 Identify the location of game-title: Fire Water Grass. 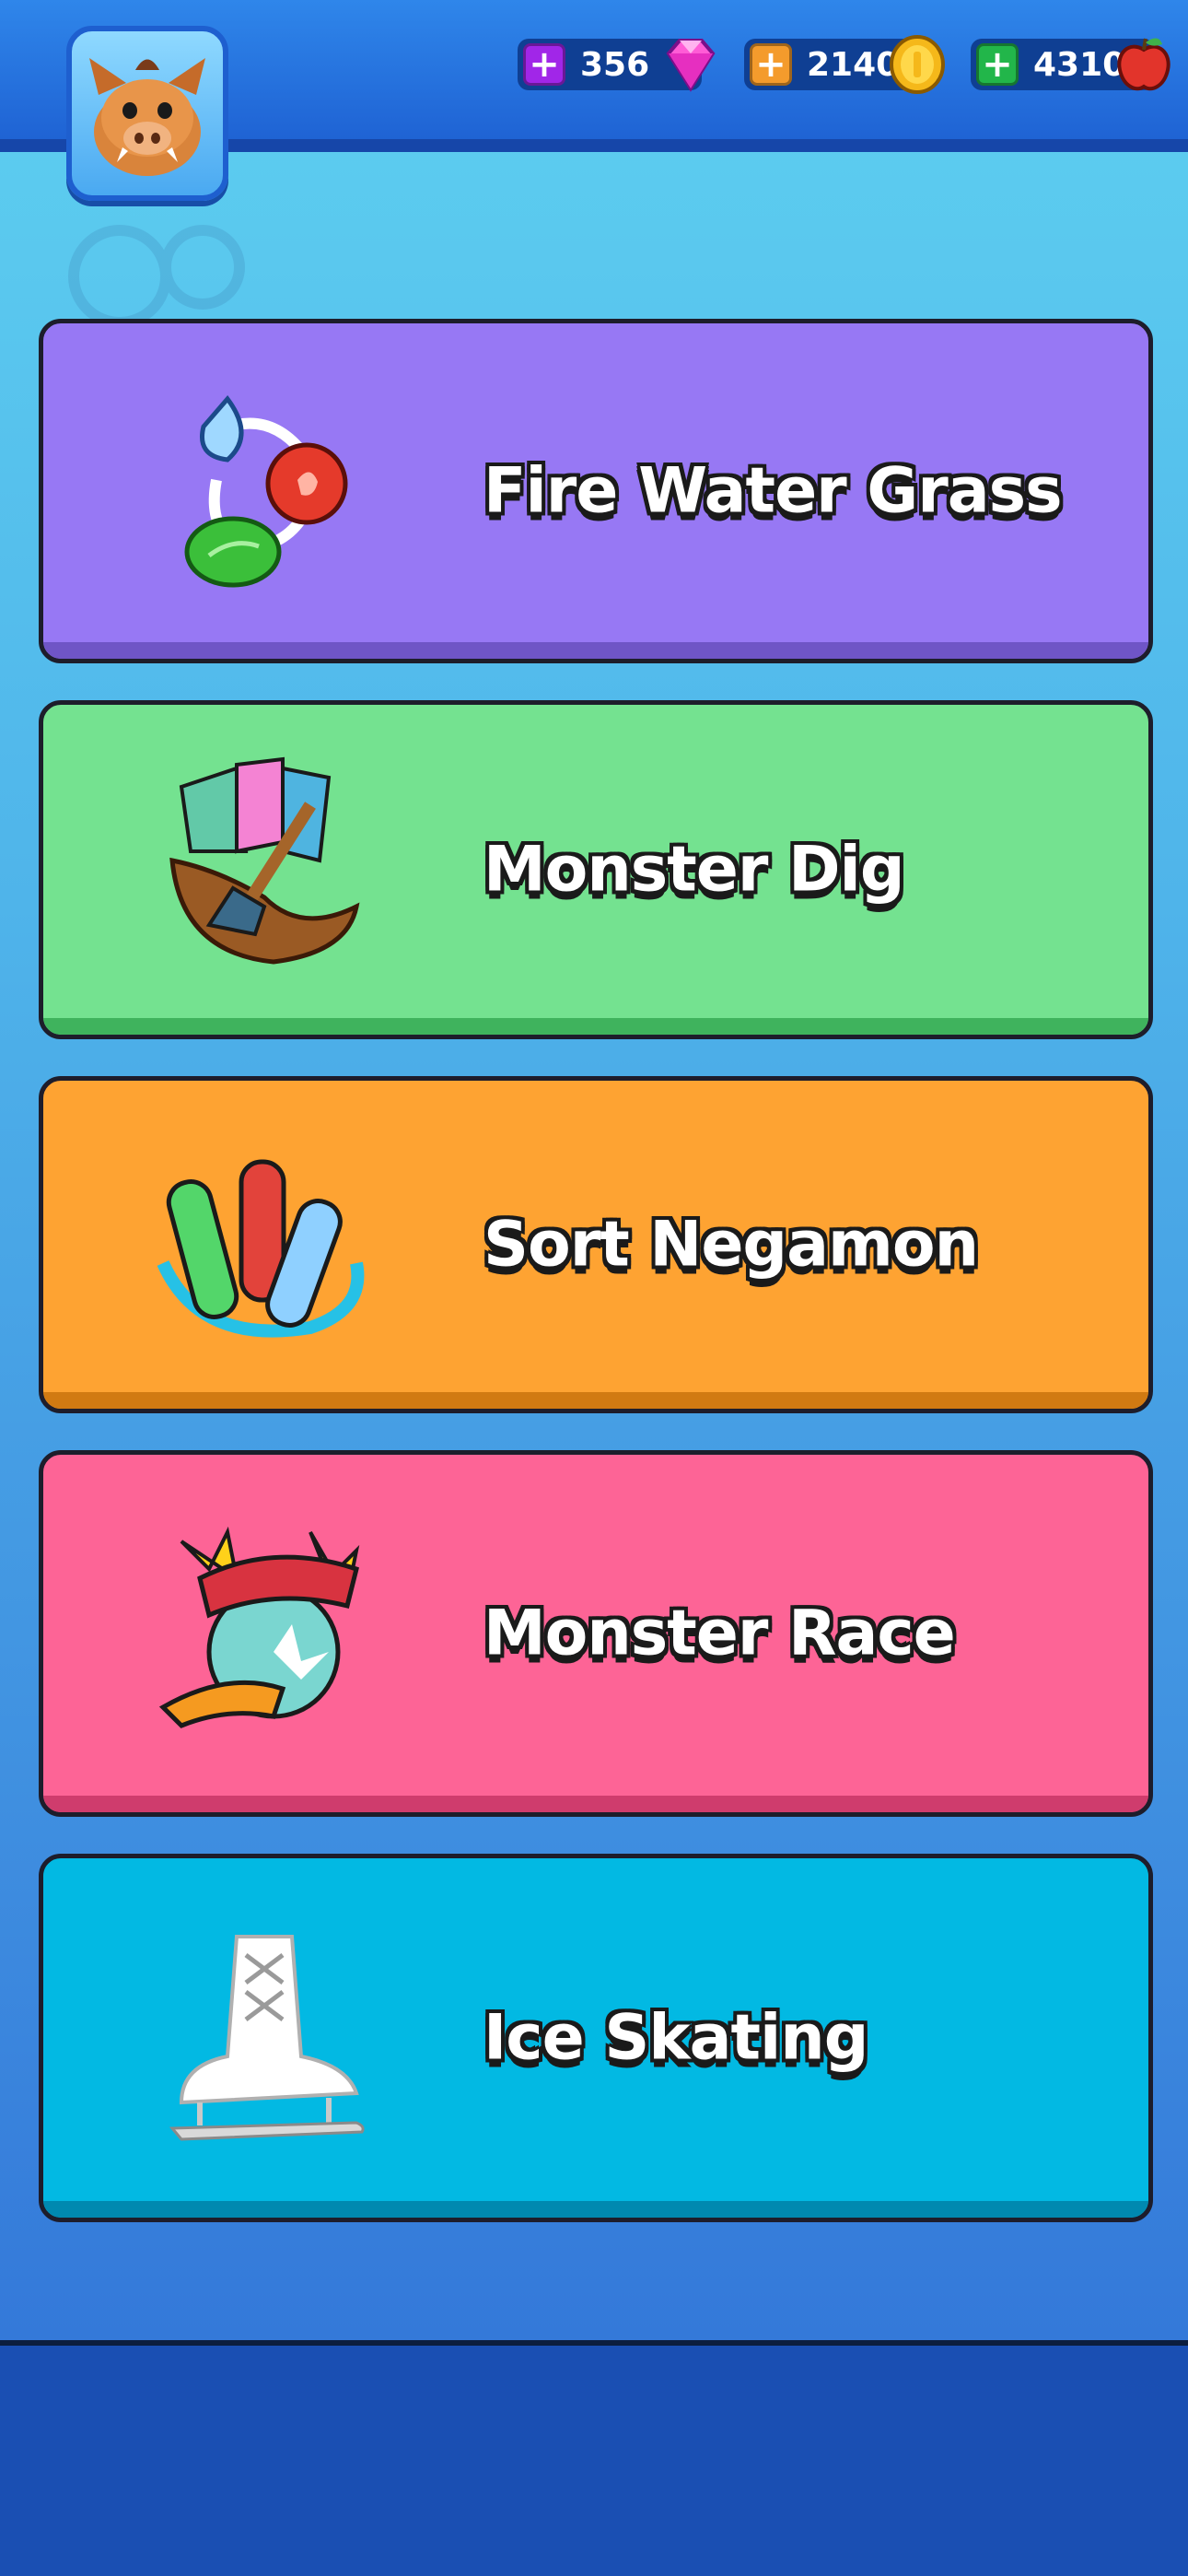
(773, 491).